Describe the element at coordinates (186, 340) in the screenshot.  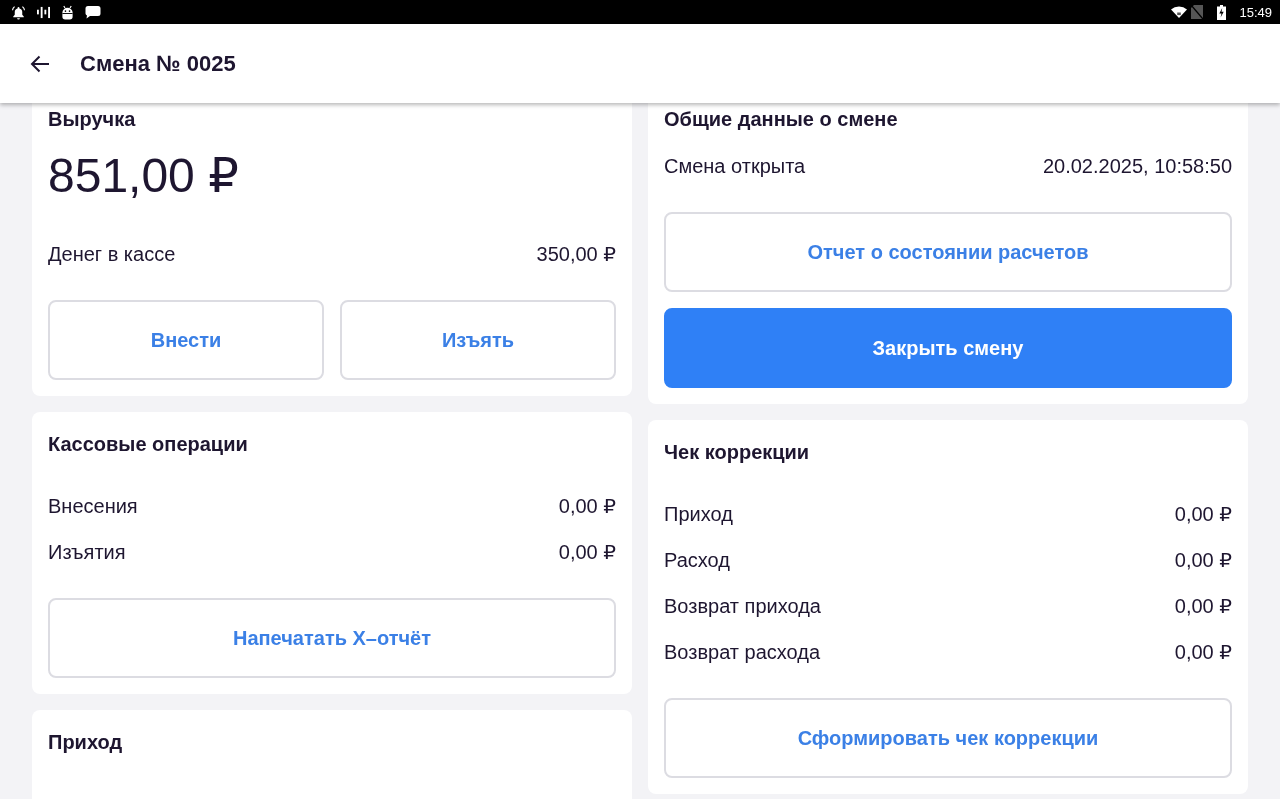
I see `action-button: Внести` at that location.